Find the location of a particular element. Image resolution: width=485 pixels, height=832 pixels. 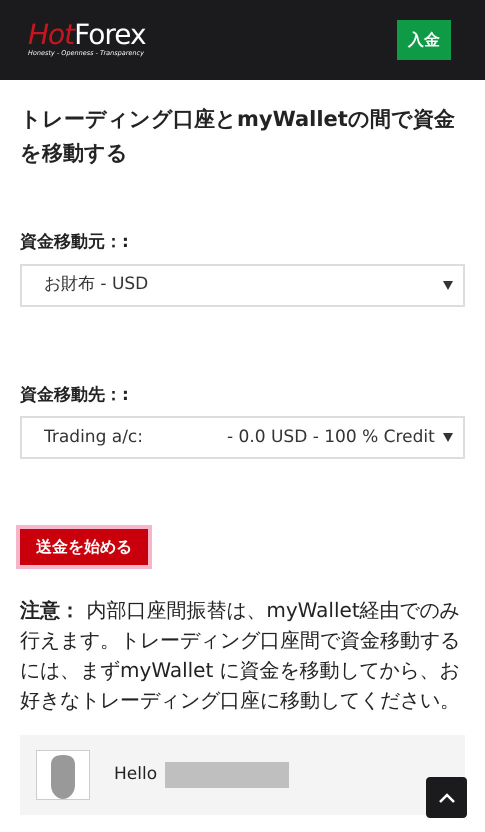

field-label: 資金移動先：: is located at coordinates (75, 395).